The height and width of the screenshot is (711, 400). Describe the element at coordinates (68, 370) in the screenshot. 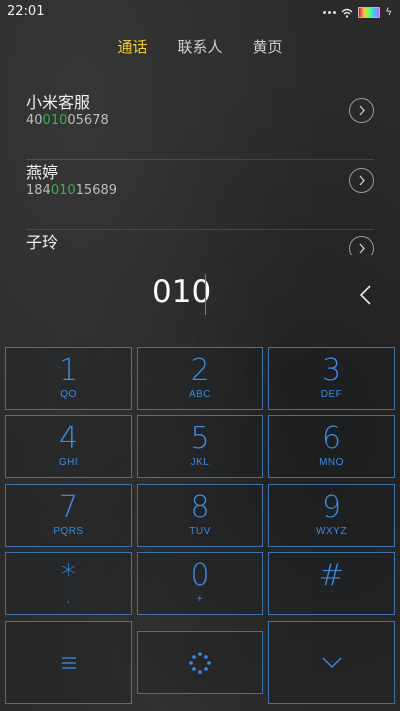

I see `key-digit: 1` at that location.